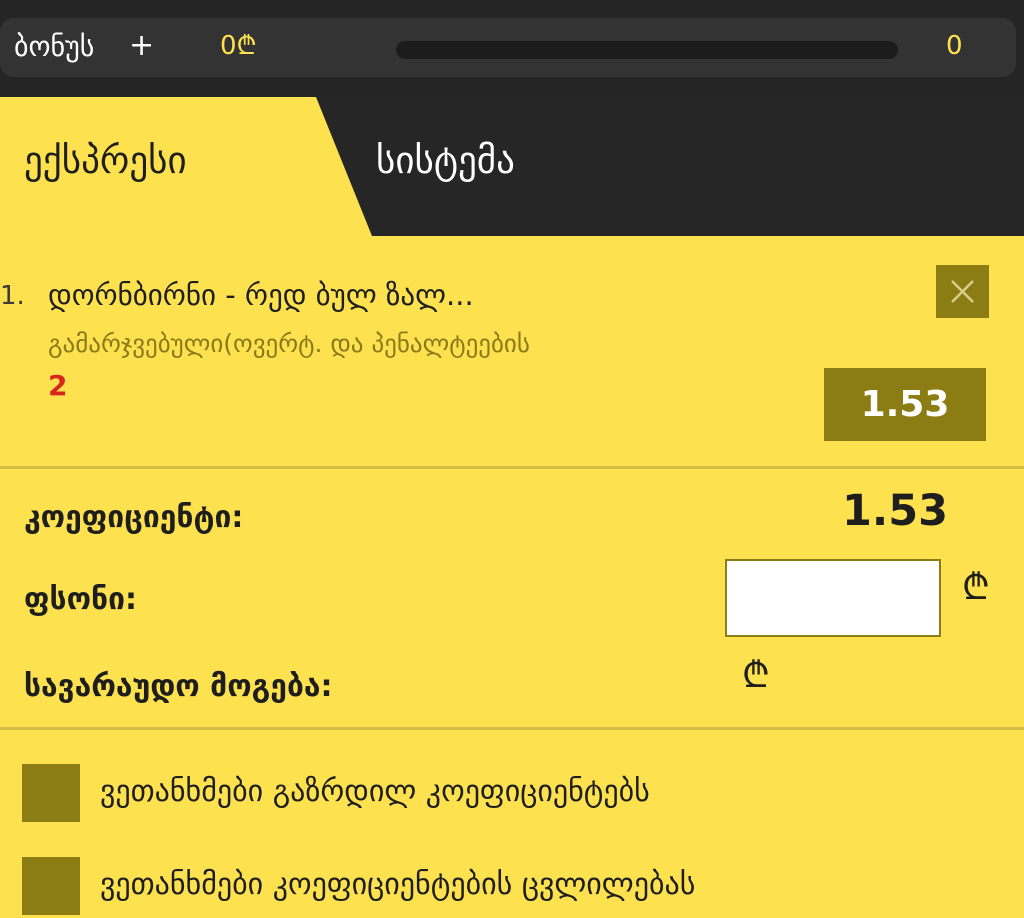  I want to click on stake-input, so click(833, 598).